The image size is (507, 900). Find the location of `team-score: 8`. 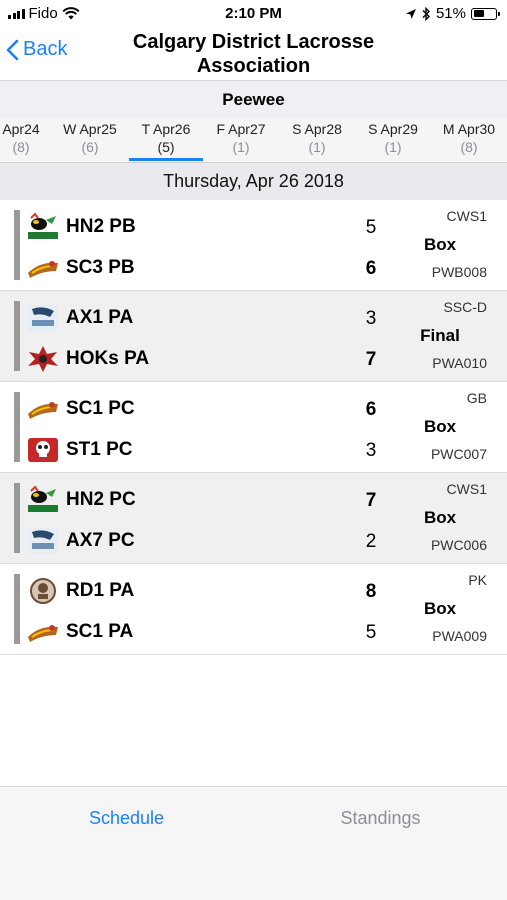

team-score: 8 is located at coordinates (371, 591).